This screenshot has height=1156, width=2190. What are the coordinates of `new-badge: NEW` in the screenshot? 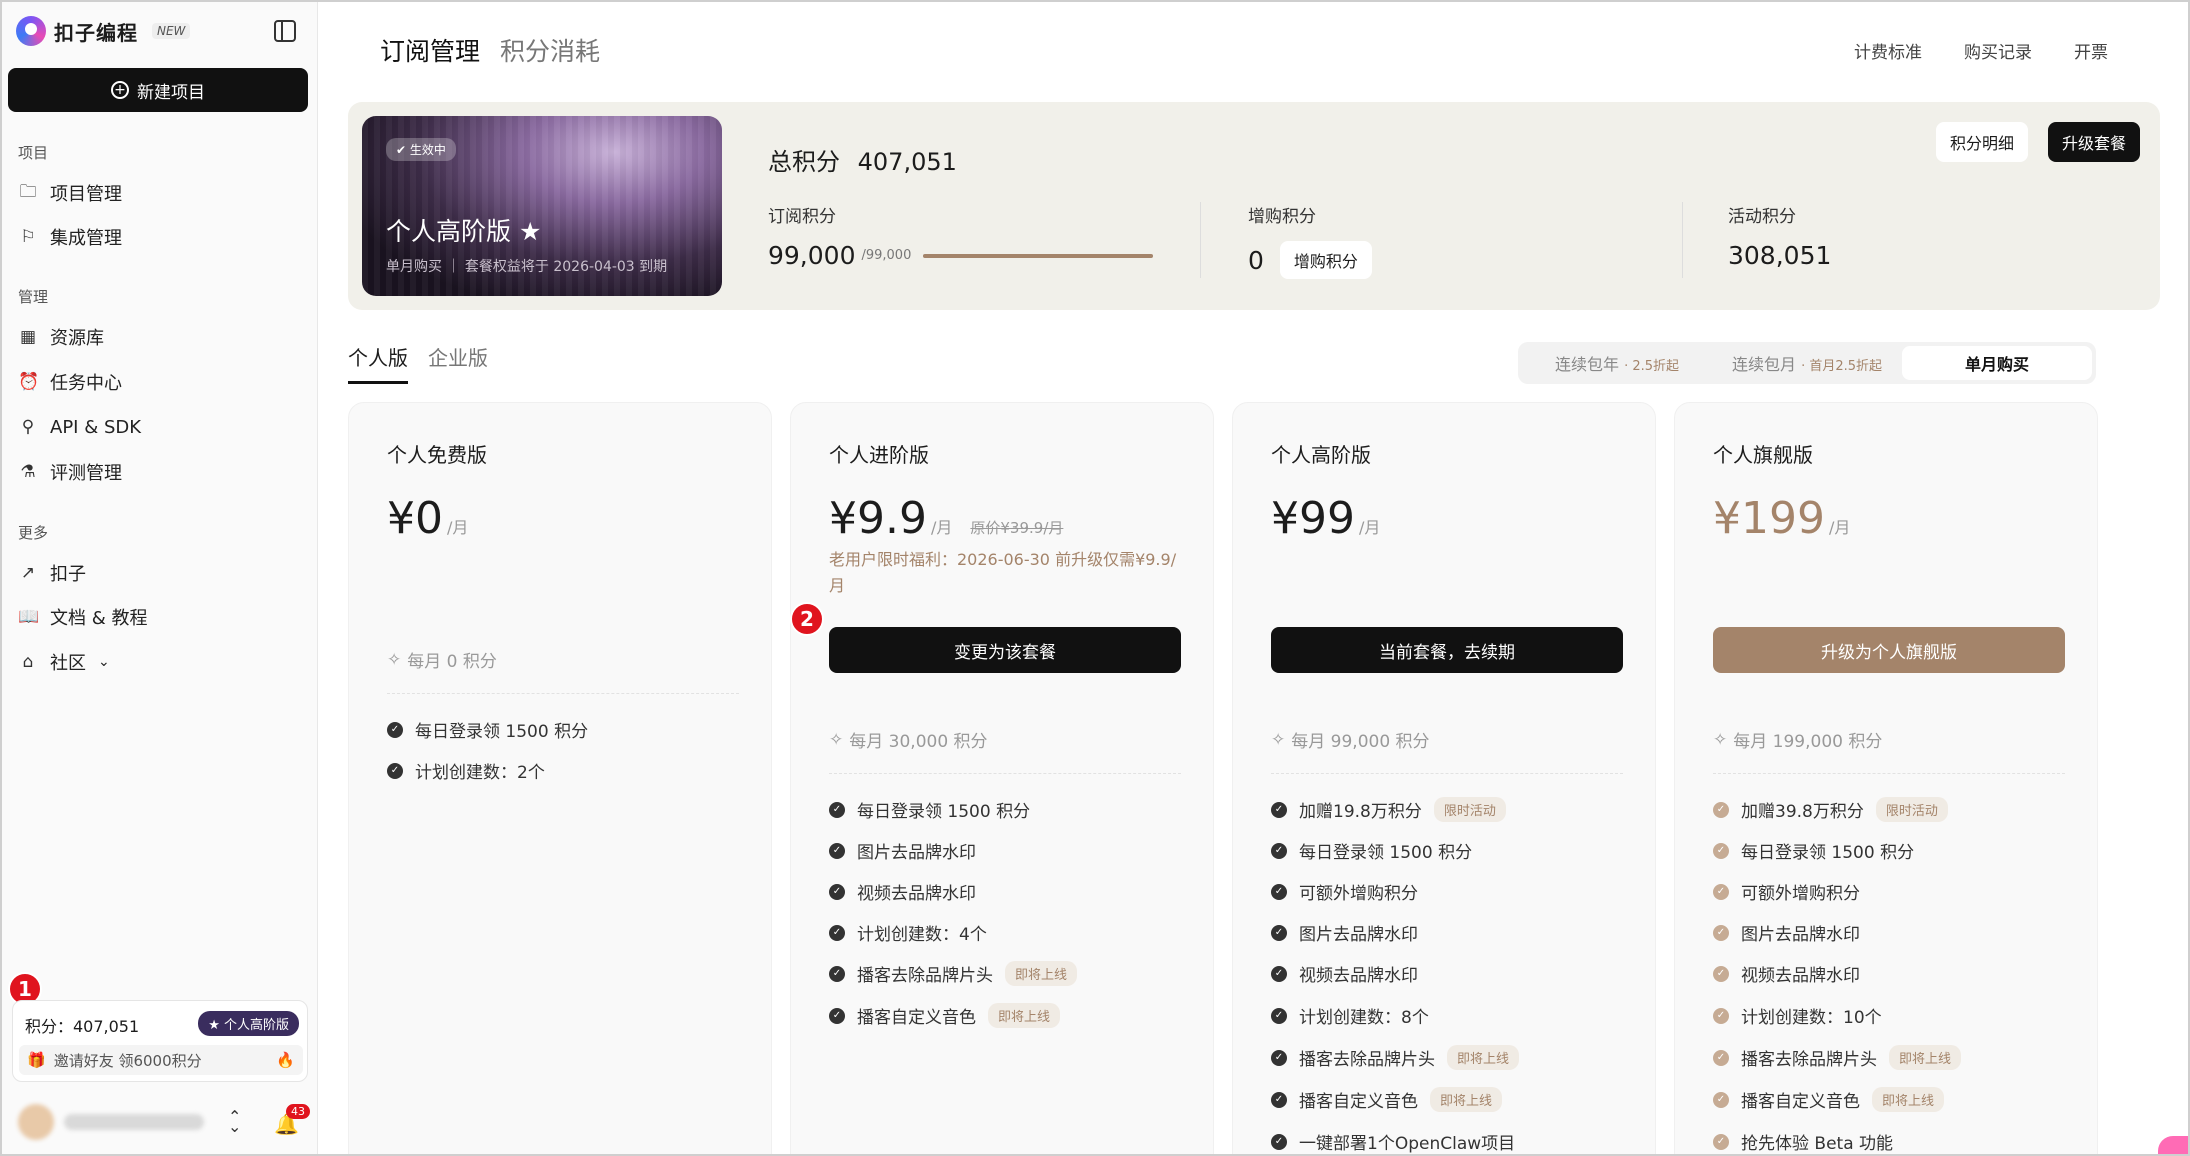 It's located at (171, 31).